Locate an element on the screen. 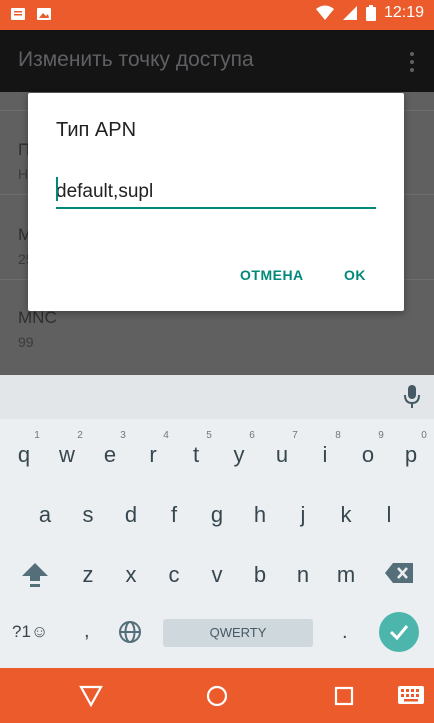  key-q: q is located at coordinates (24, 455).